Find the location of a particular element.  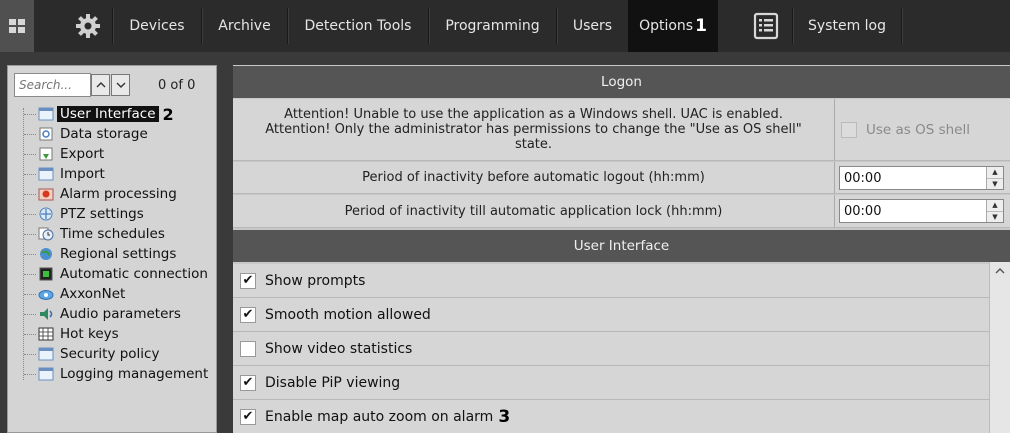

show-prompts-checkbox: ✔ is located at coordinates (248, 280).